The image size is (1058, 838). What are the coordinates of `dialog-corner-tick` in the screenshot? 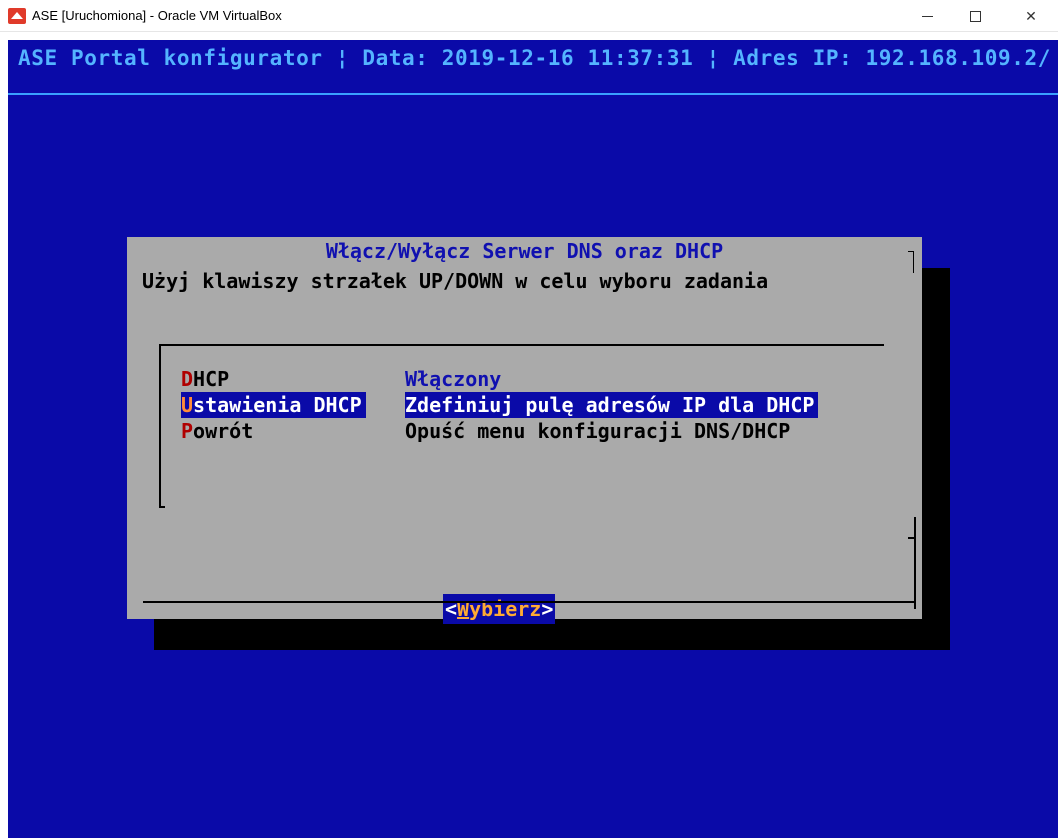 It's located at (911, 251).